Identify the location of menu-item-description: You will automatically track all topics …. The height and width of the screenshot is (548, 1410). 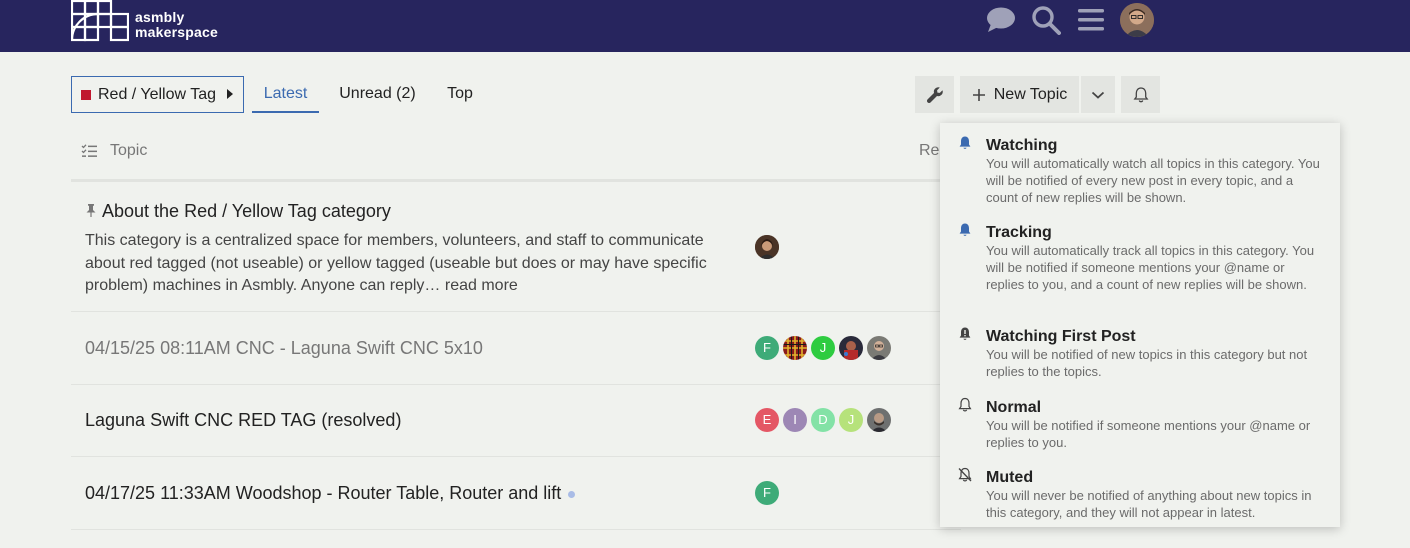
(1150, 267).